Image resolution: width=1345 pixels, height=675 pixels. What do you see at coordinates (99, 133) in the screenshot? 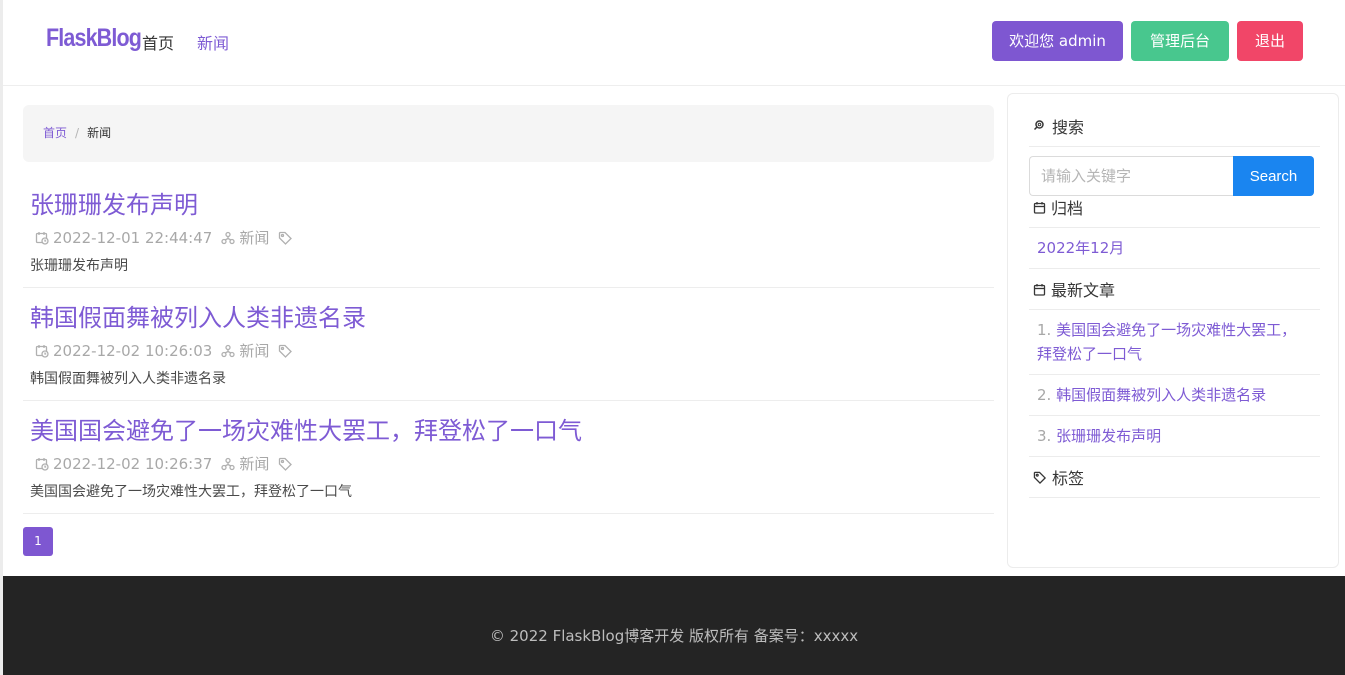
I see `breadcrumb-current: 新闻` at bounding box center [99, 133].